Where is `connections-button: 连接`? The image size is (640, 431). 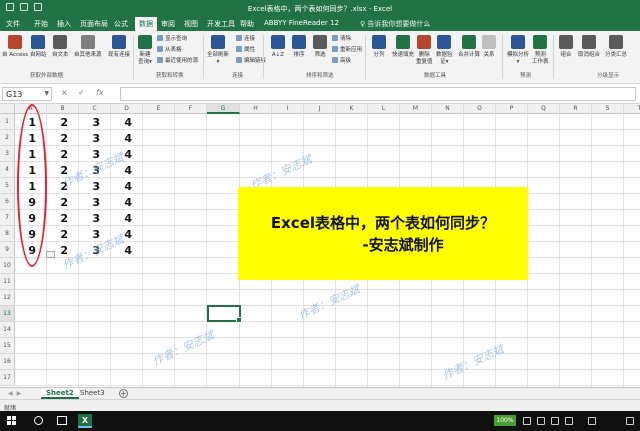 connections-button: 连接 is located at coordinates (245, 39).